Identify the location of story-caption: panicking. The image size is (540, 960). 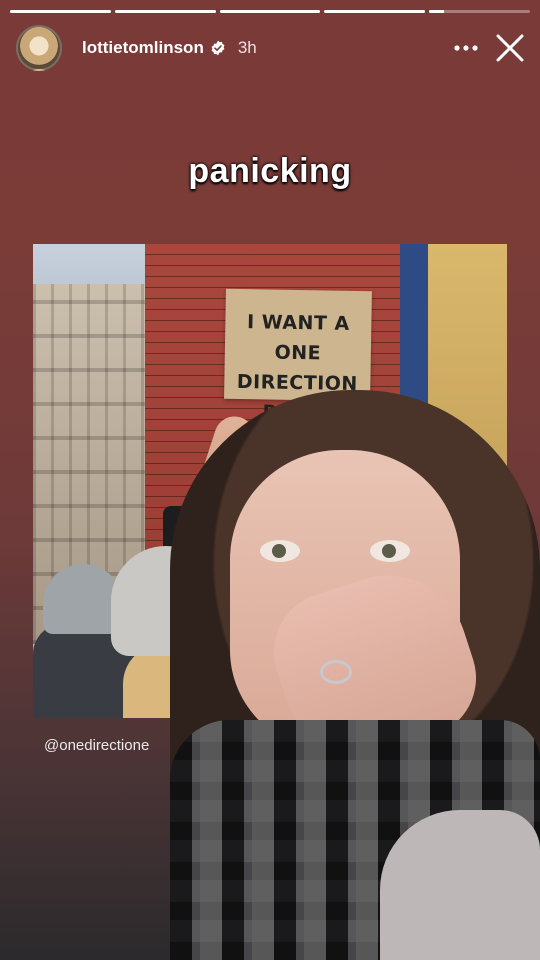
(270, 171).